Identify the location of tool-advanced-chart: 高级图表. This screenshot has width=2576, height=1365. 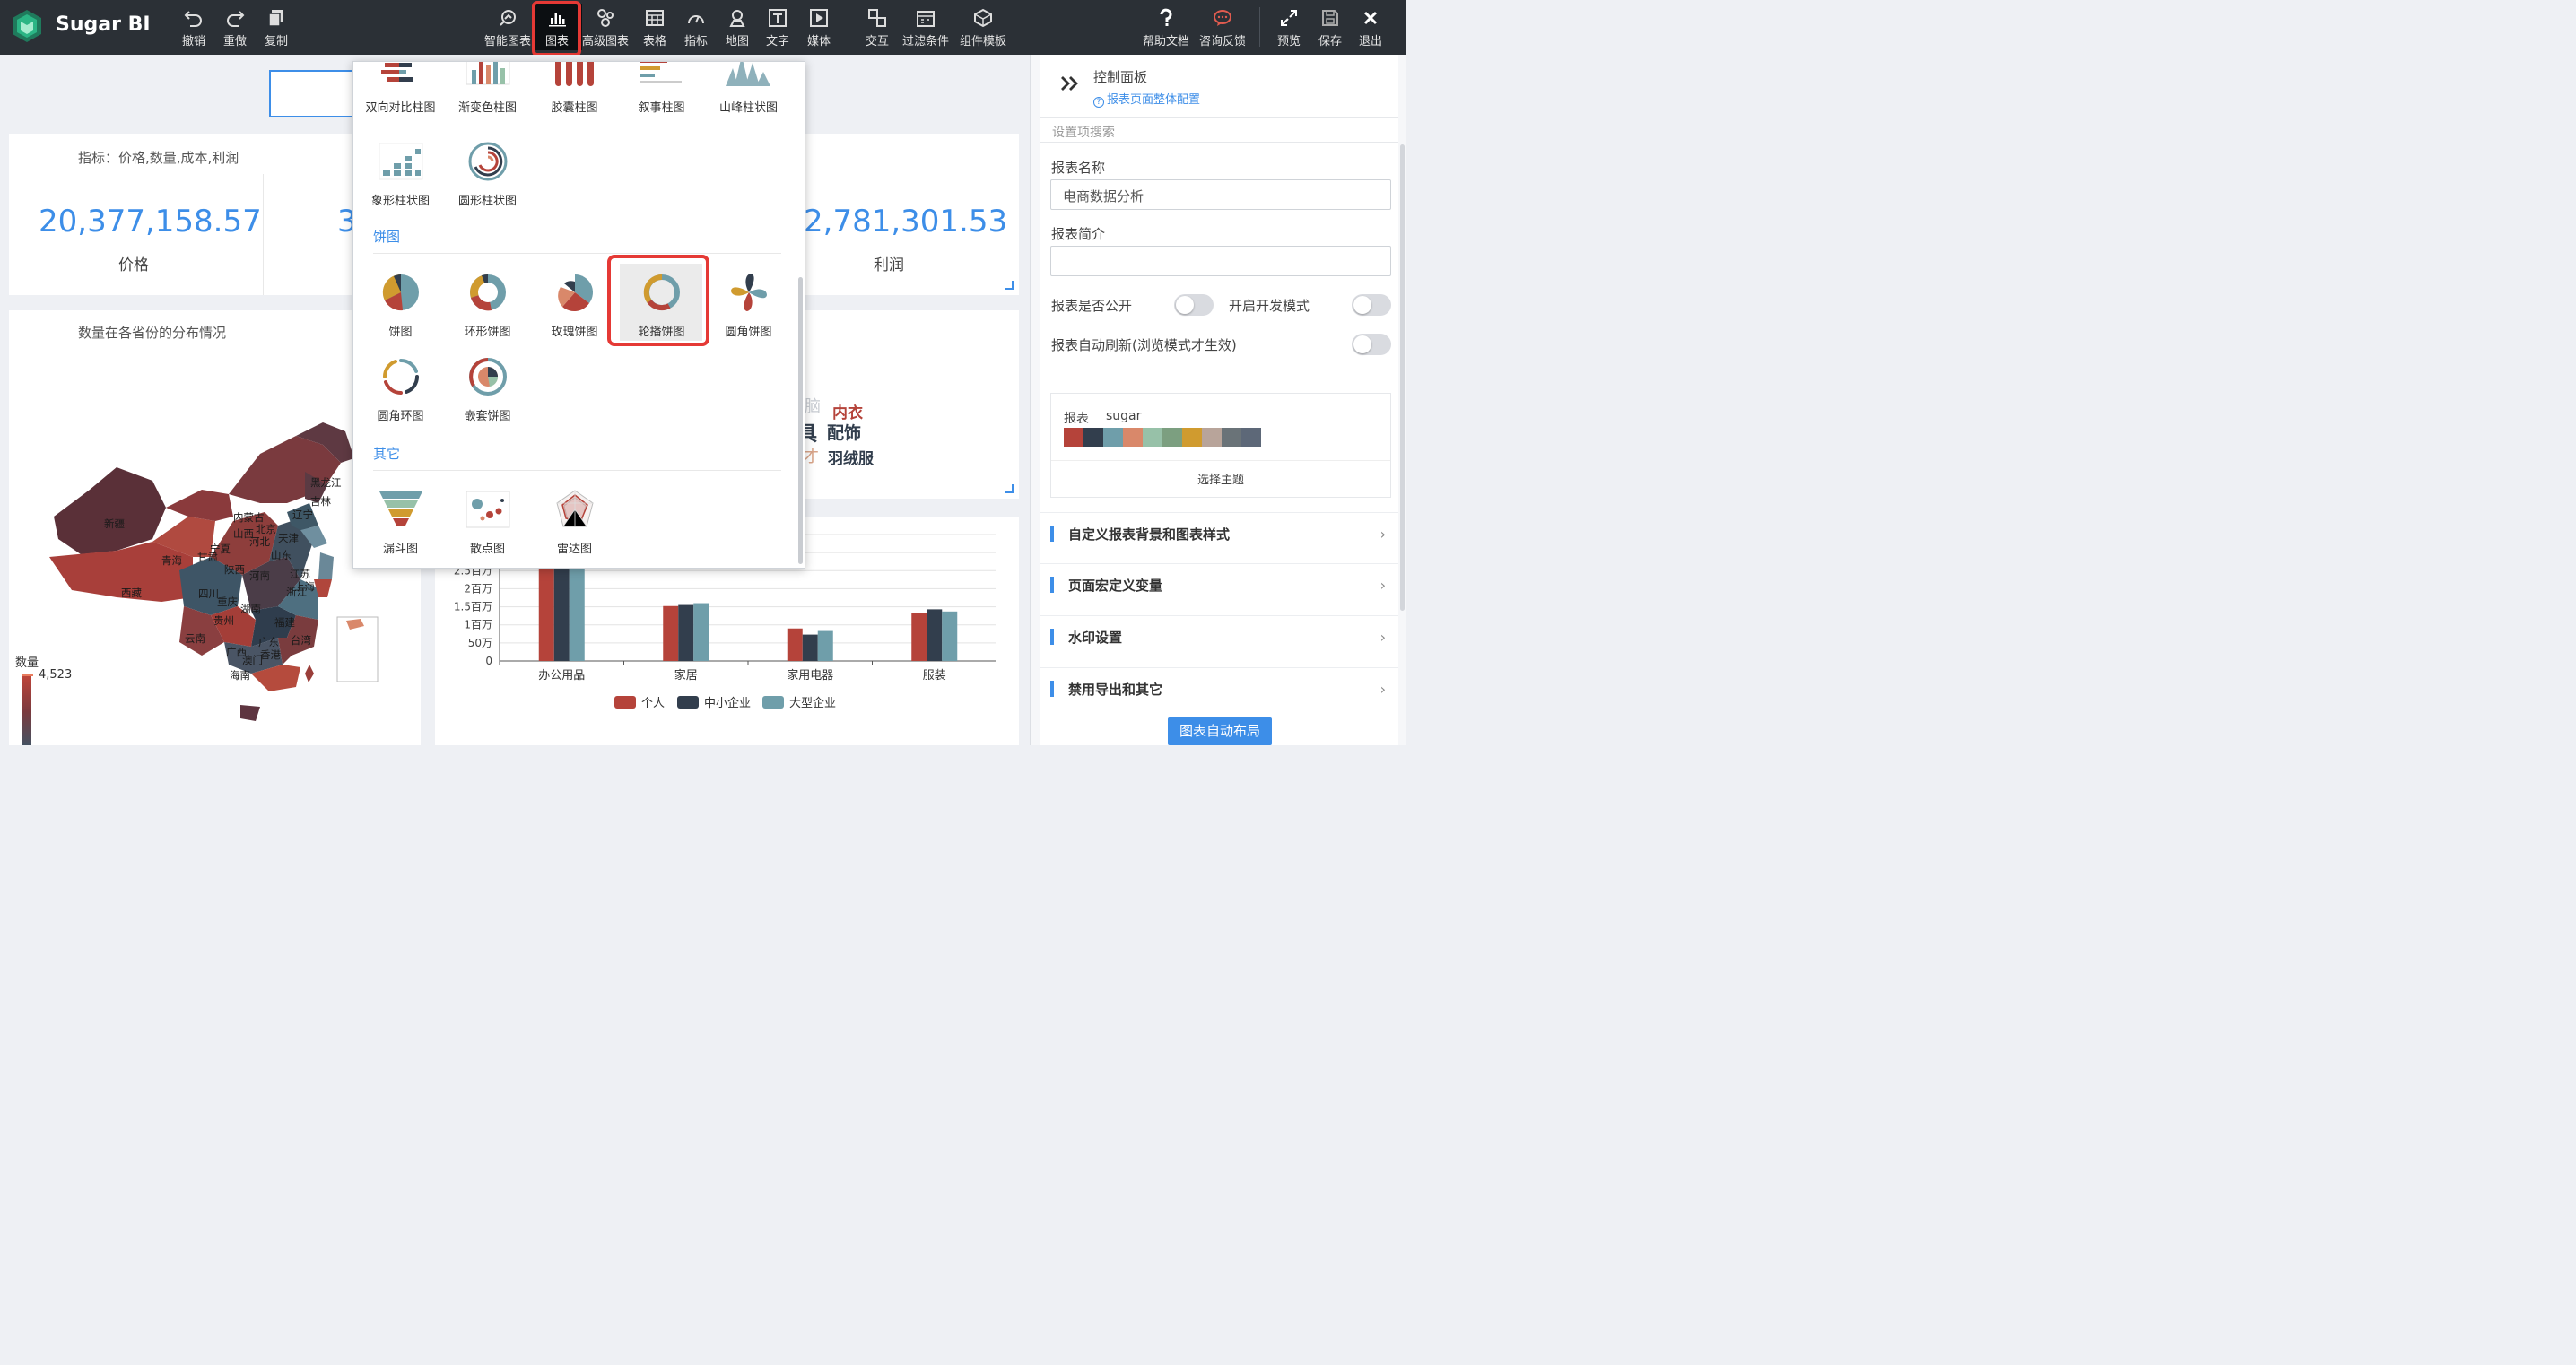
(605, 27).